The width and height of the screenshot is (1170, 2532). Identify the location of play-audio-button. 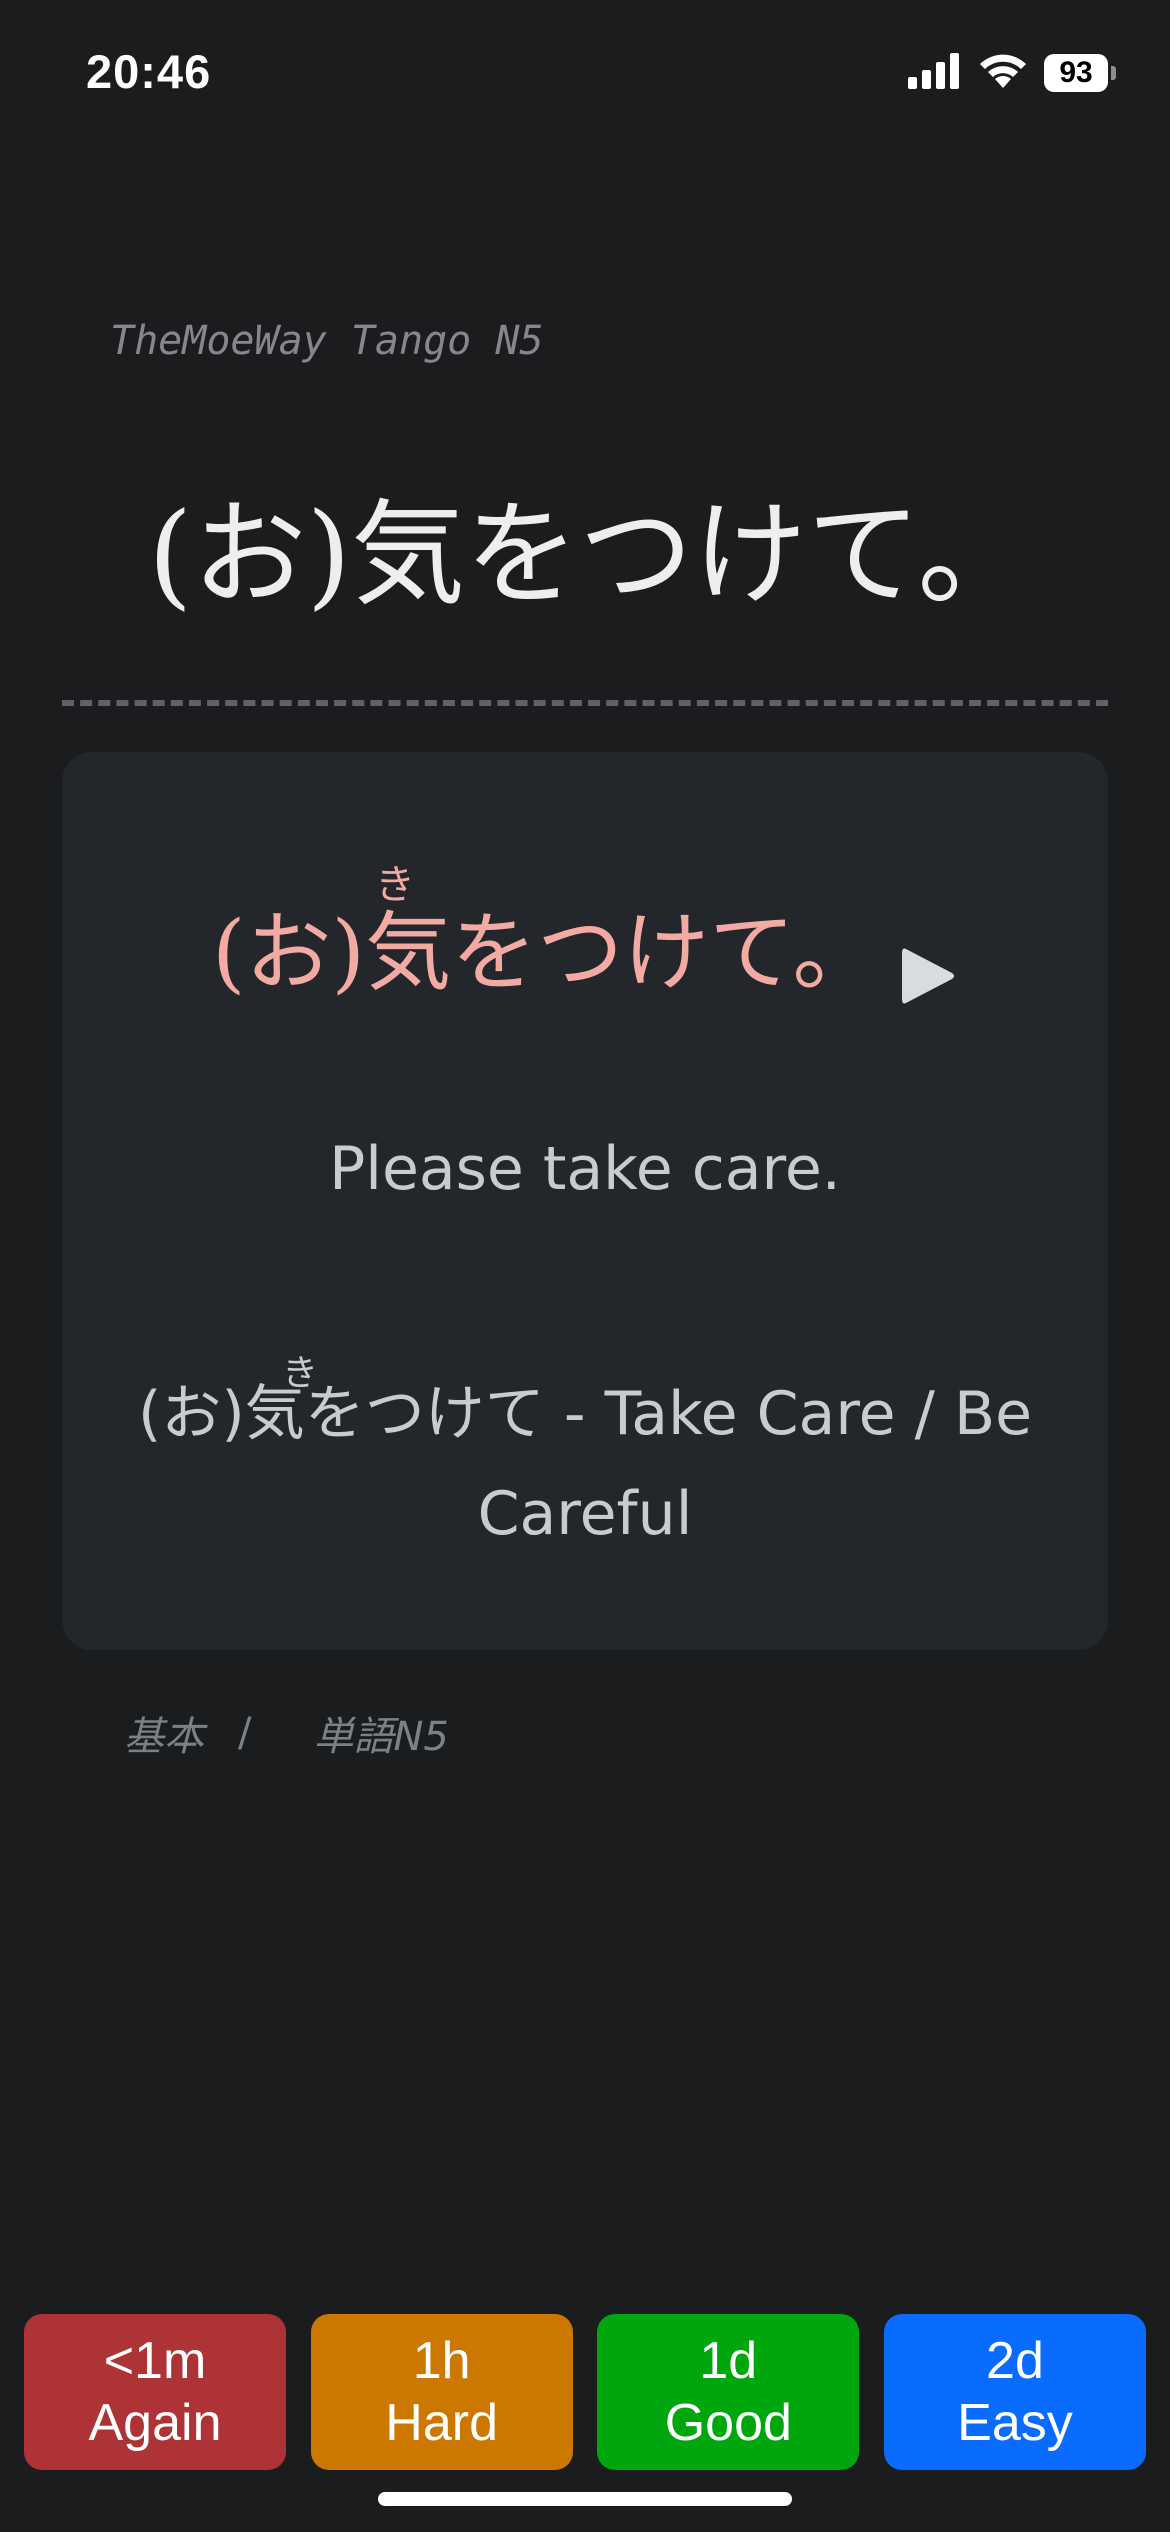
(928, 976).